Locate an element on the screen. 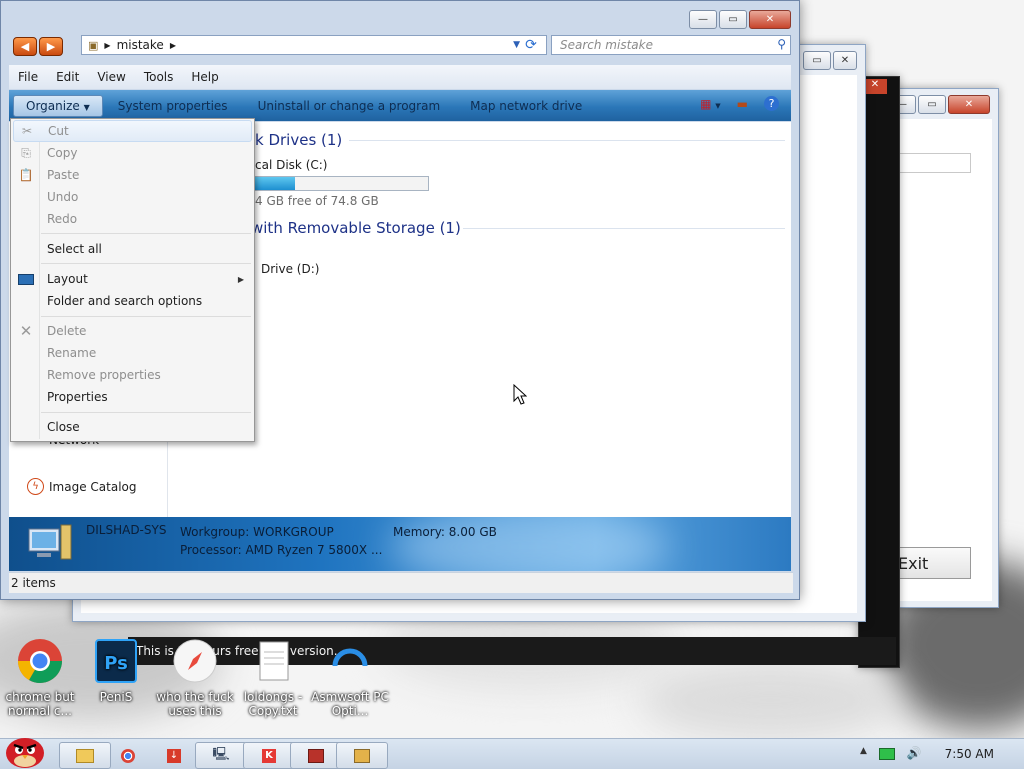  computer-name: DILSHAD-SYS is located at coordinates (126, 530).